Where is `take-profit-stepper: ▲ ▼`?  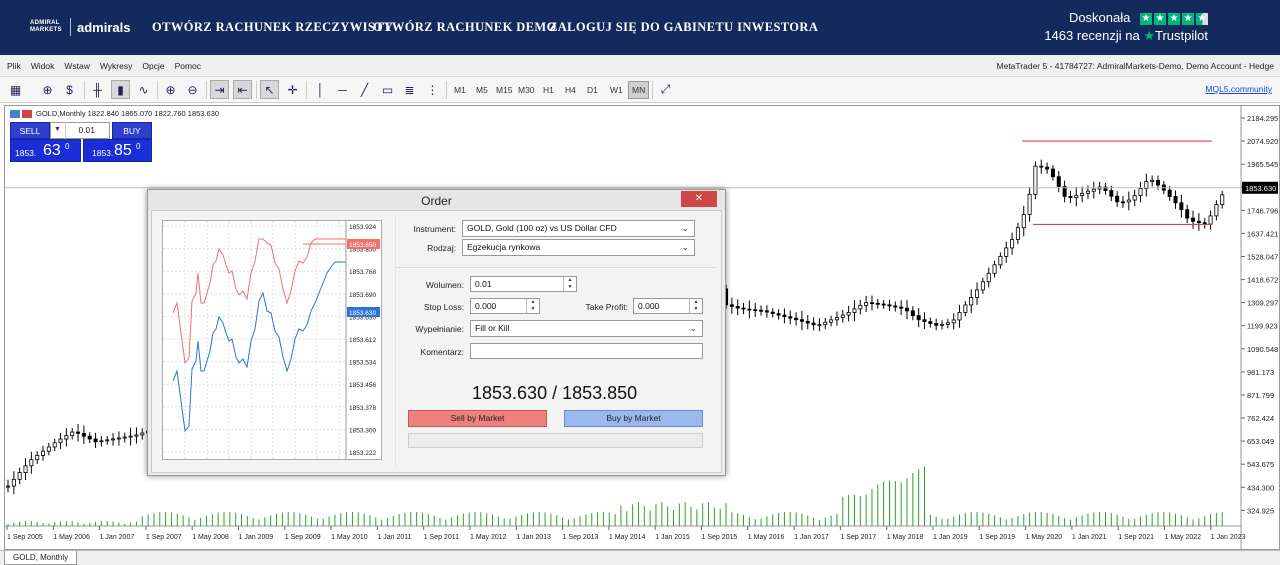
take-profit-stepper: ▲ ▼ is located at coordinates (695, 306).